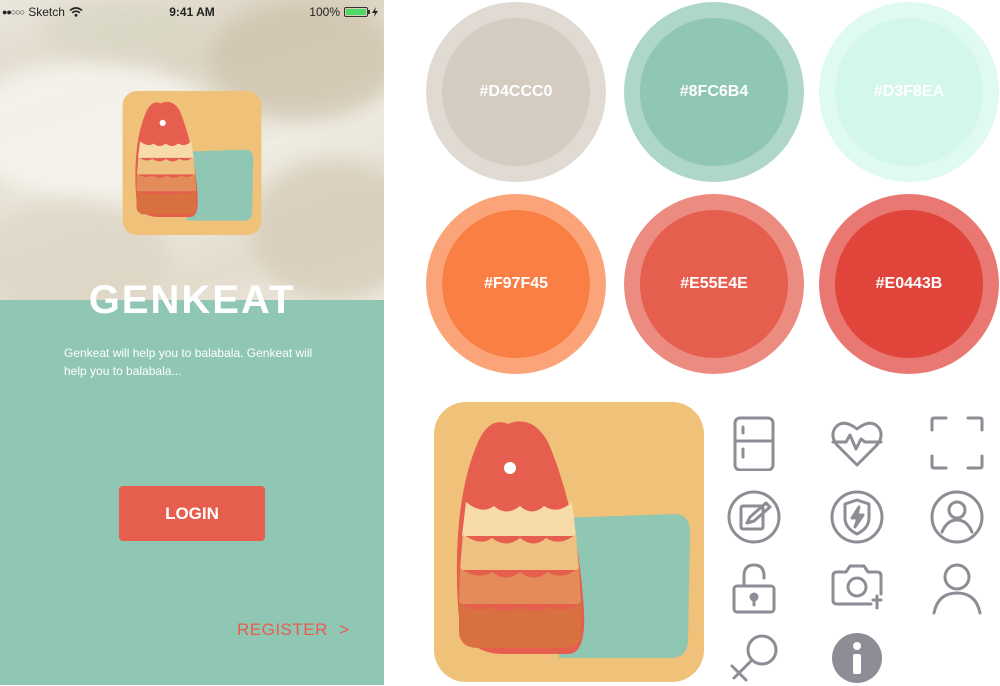 This screenshot has height=686, width=1000. What do you see at coordinates (344, 629) in the screenshot?
I see `register-chevron: >` at bounding box center [344, 629].